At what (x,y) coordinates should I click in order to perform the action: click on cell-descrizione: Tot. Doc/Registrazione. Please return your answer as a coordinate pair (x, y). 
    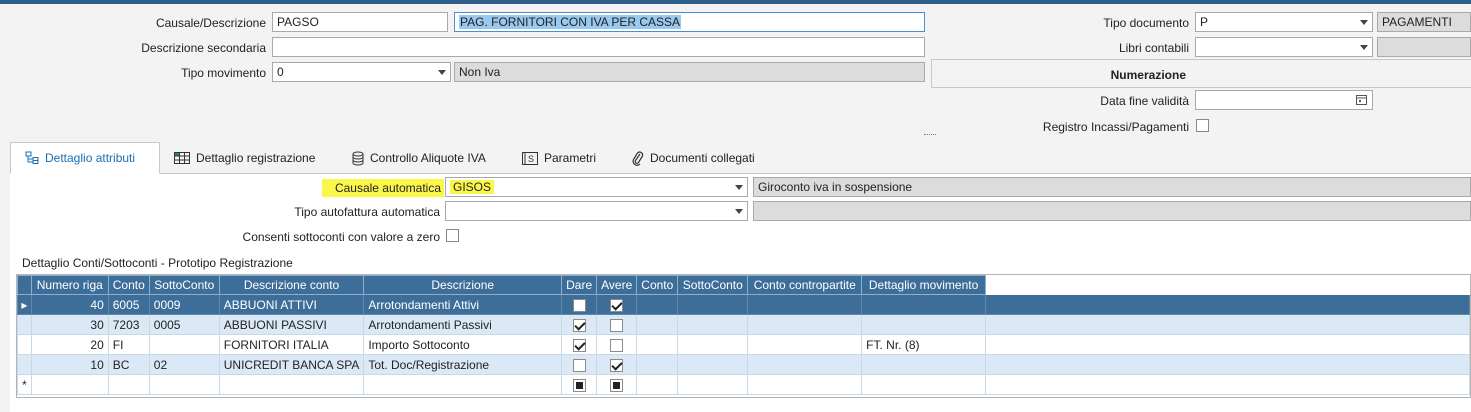
    Looking at the image, I should click on (463, 364).